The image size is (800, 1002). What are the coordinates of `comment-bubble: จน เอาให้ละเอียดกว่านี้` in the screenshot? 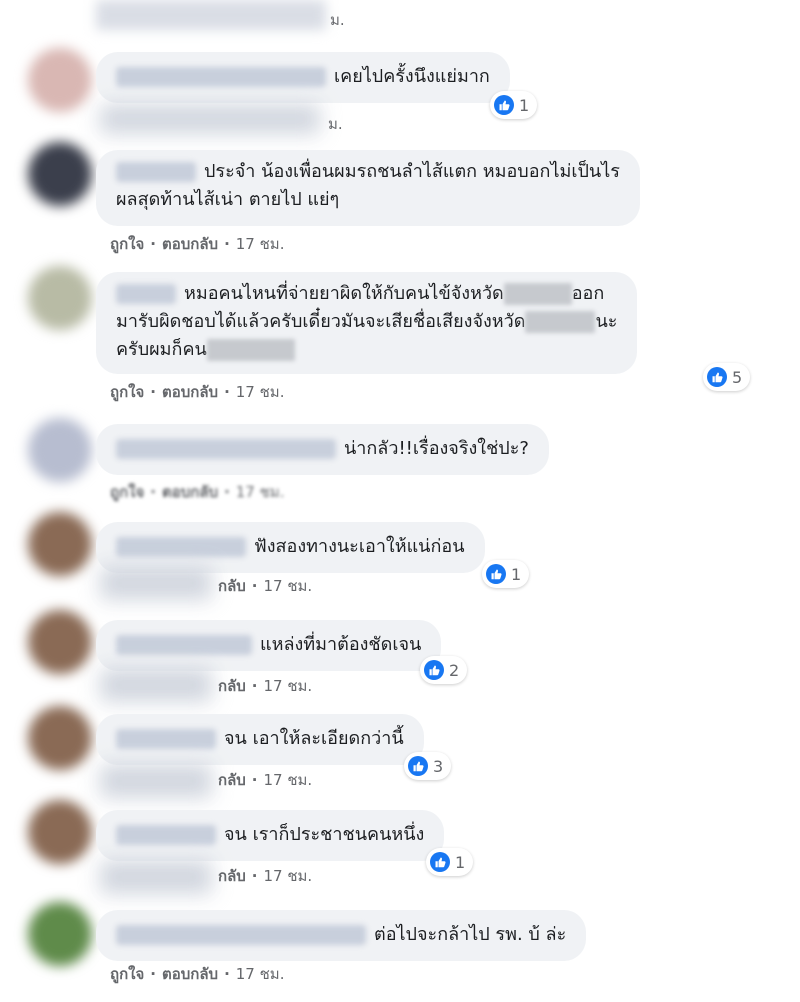 It's located at (260, 739).